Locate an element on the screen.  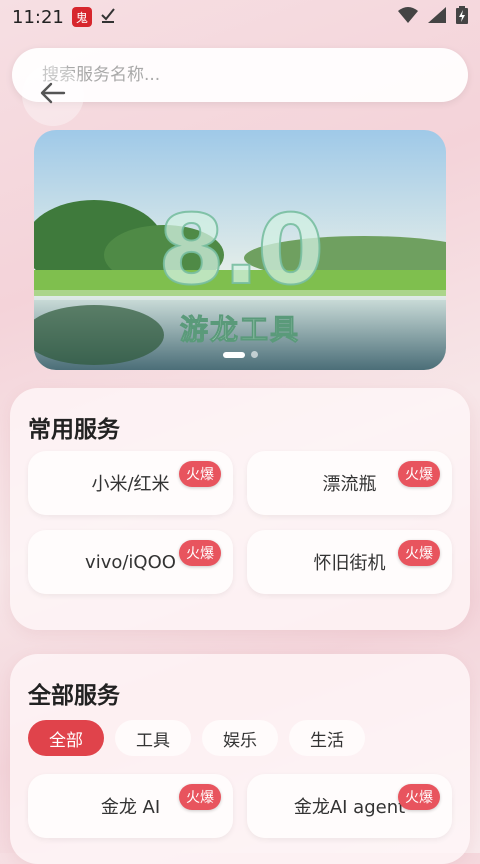
download-complete-icon is located at coordinates (108, 17).